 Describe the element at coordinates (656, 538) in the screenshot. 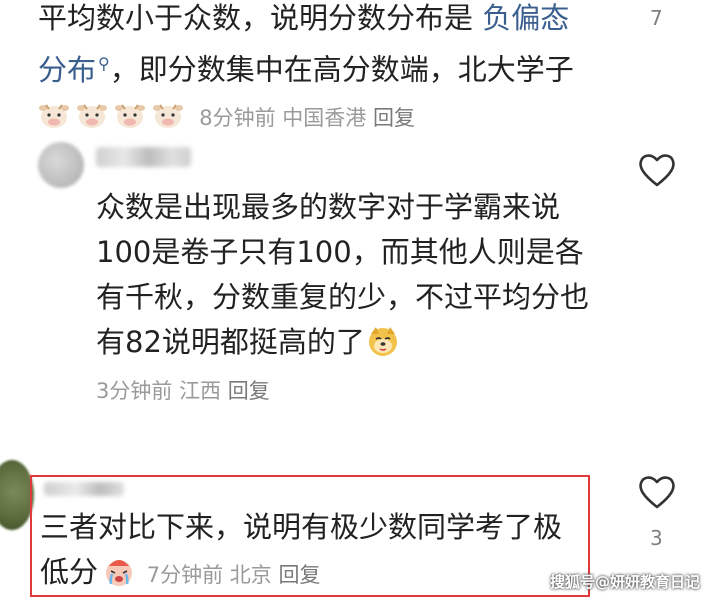

I see `like-count: 3` at that location.